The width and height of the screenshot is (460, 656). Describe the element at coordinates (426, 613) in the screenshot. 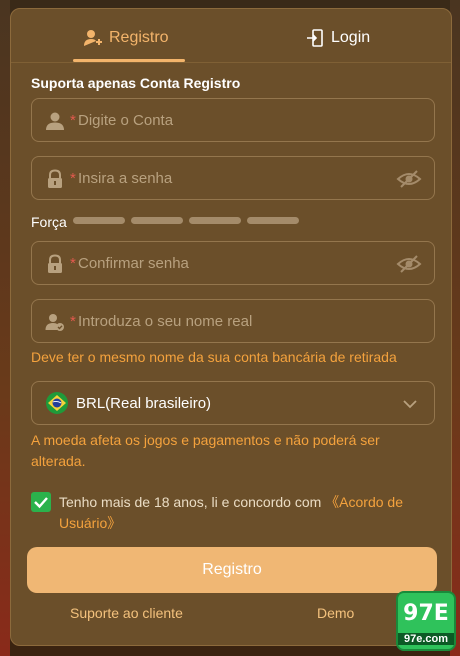

I see `badge-title: 97E` at that location.